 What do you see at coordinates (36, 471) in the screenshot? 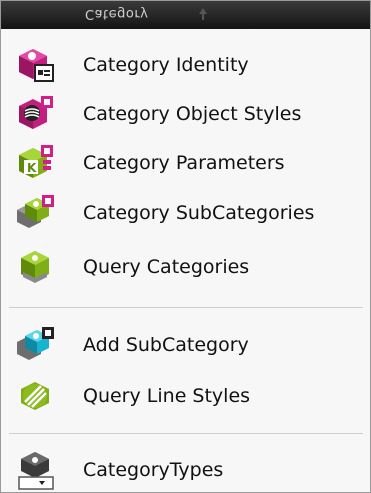
I see `category-types-icon` at bounding box center [36, 471].